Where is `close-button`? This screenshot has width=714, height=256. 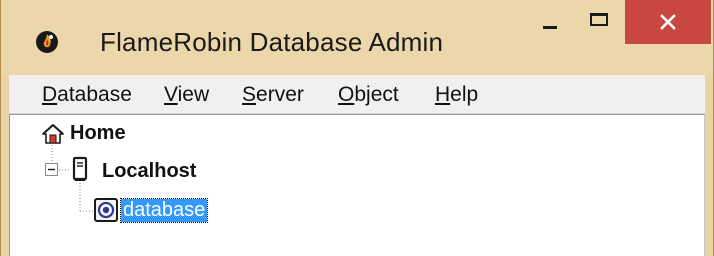
close-button is located at coordinates (668, 22).